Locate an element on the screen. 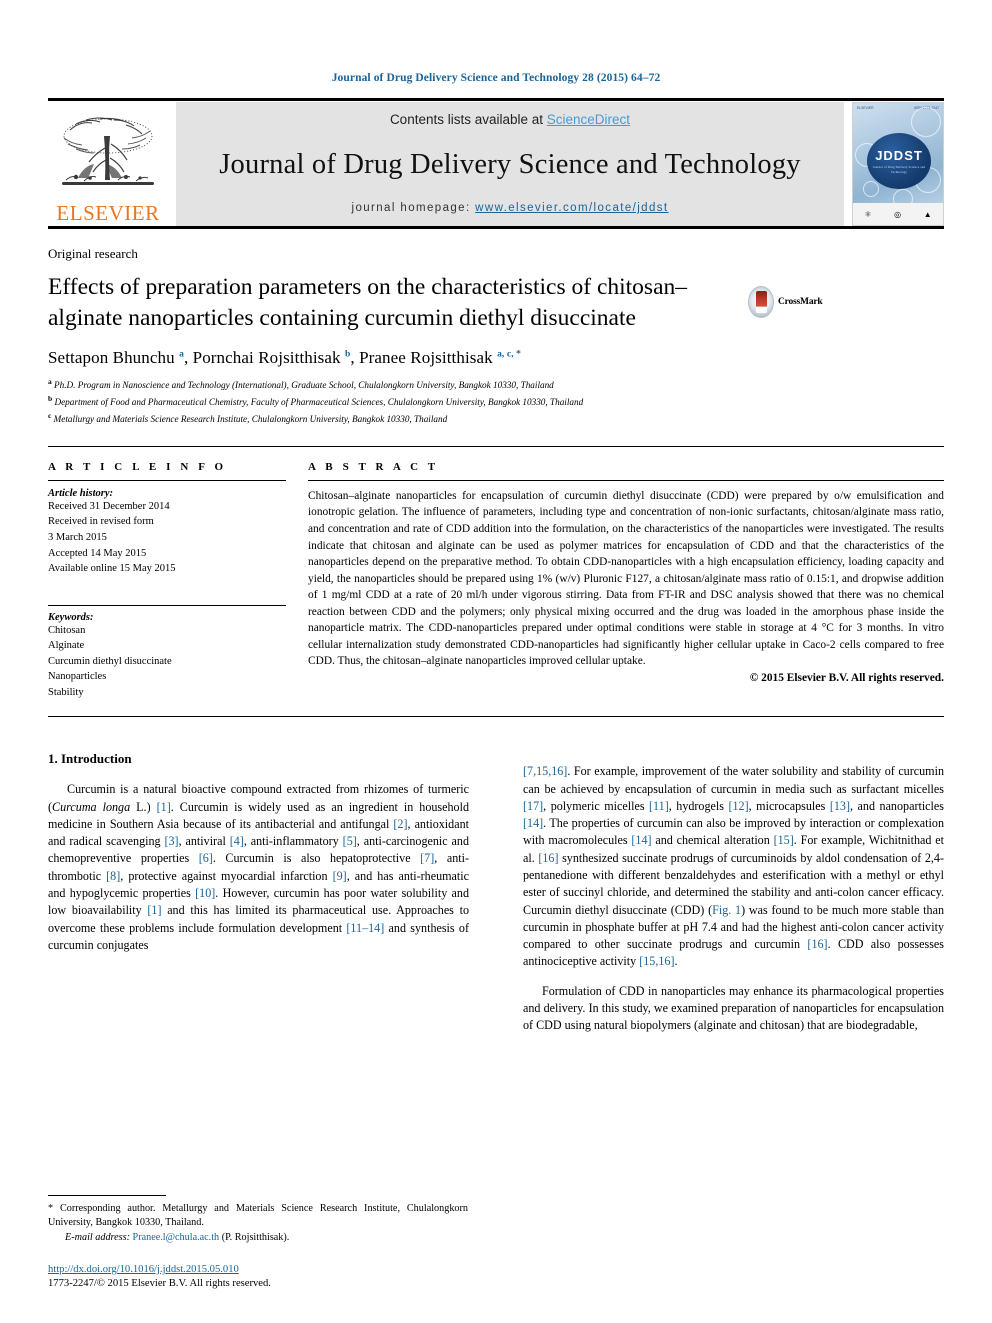 The height and width of the screenshot is (1323, 992). article-history-item: 3 March 2015 is located at coordinates (77, 537).